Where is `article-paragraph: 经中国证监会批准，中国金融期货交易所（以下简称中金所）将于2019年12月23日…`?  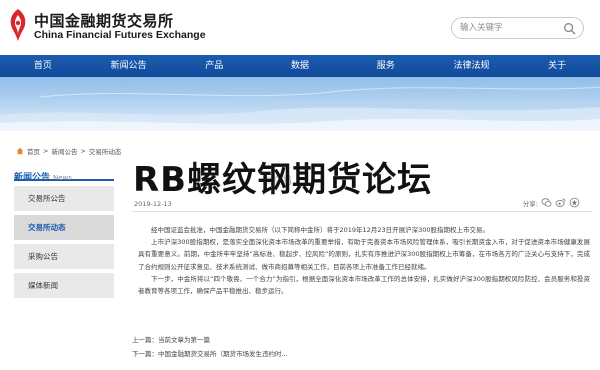
article-paragraph: 经中国证监会批准，中国金融期货交易所（以下简称中金所）将于2019年12月23日… is located at coordinates (320, 230).